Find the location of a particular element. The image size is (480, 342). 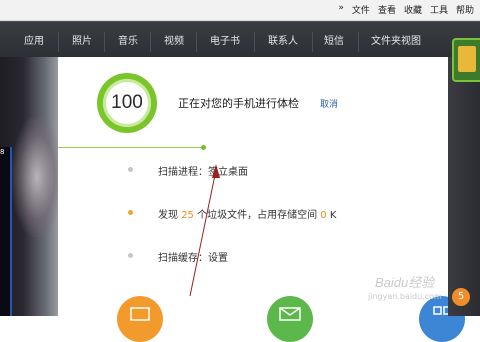

phone-assistant-icon is located at coordinates (466, 60).